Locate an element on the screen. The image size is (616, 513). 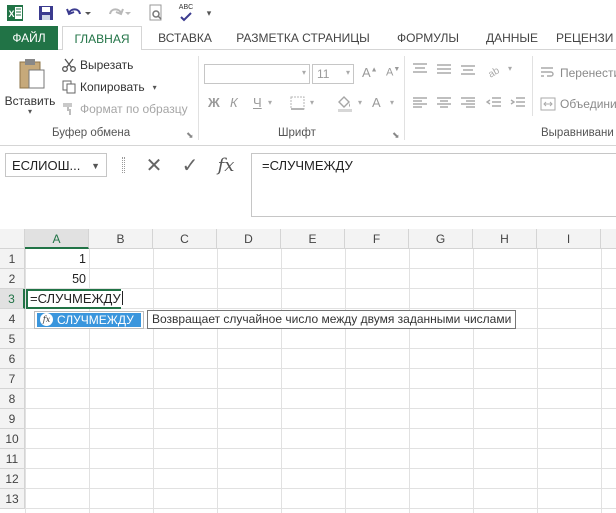
text-caret is located at coordinates (122, 298).